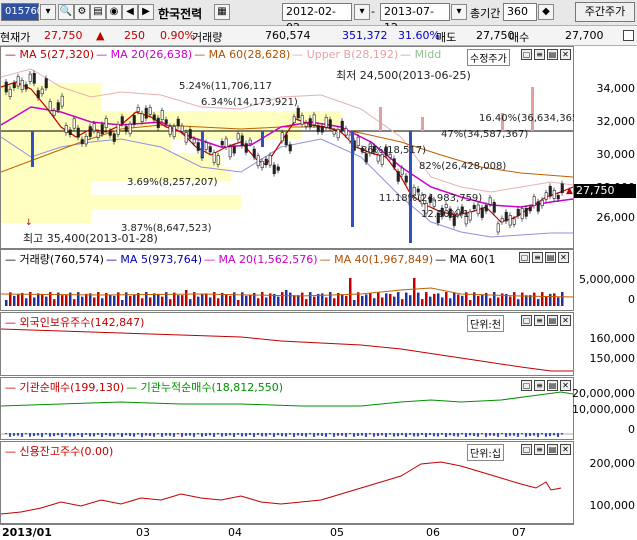 This screenshot has height=540, width=637. Describe the element at coordinates (114, 12) in the screenshot. I see `eye-icon: ◉` at that location.